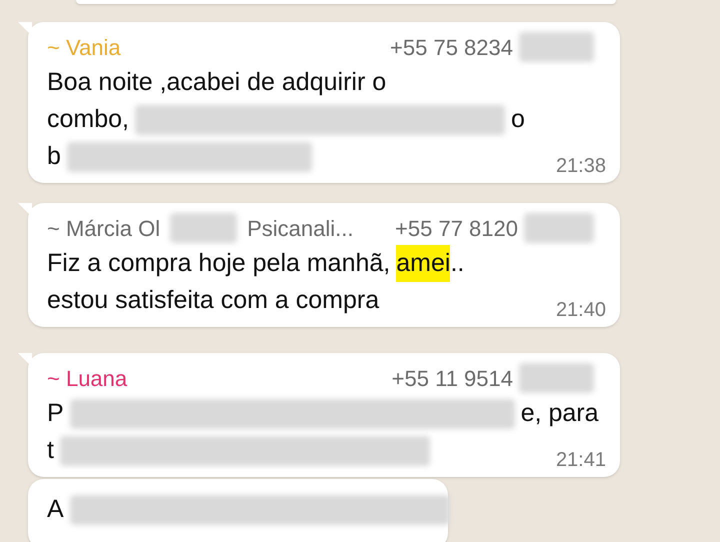 This screenshot has height=542, width=720. What do you see at coordinates (103, 228) in the screenshot?
I see `sender-name: ~ Márcia Ol` at bounding box center [103, 228].